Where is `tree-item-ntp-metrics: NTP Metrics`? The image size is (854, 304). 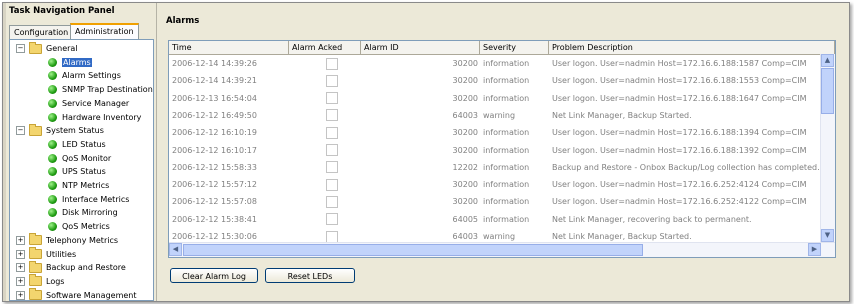
tree-item-ntp-metrics: NTP Metrics is located at coordinates (78, 185).